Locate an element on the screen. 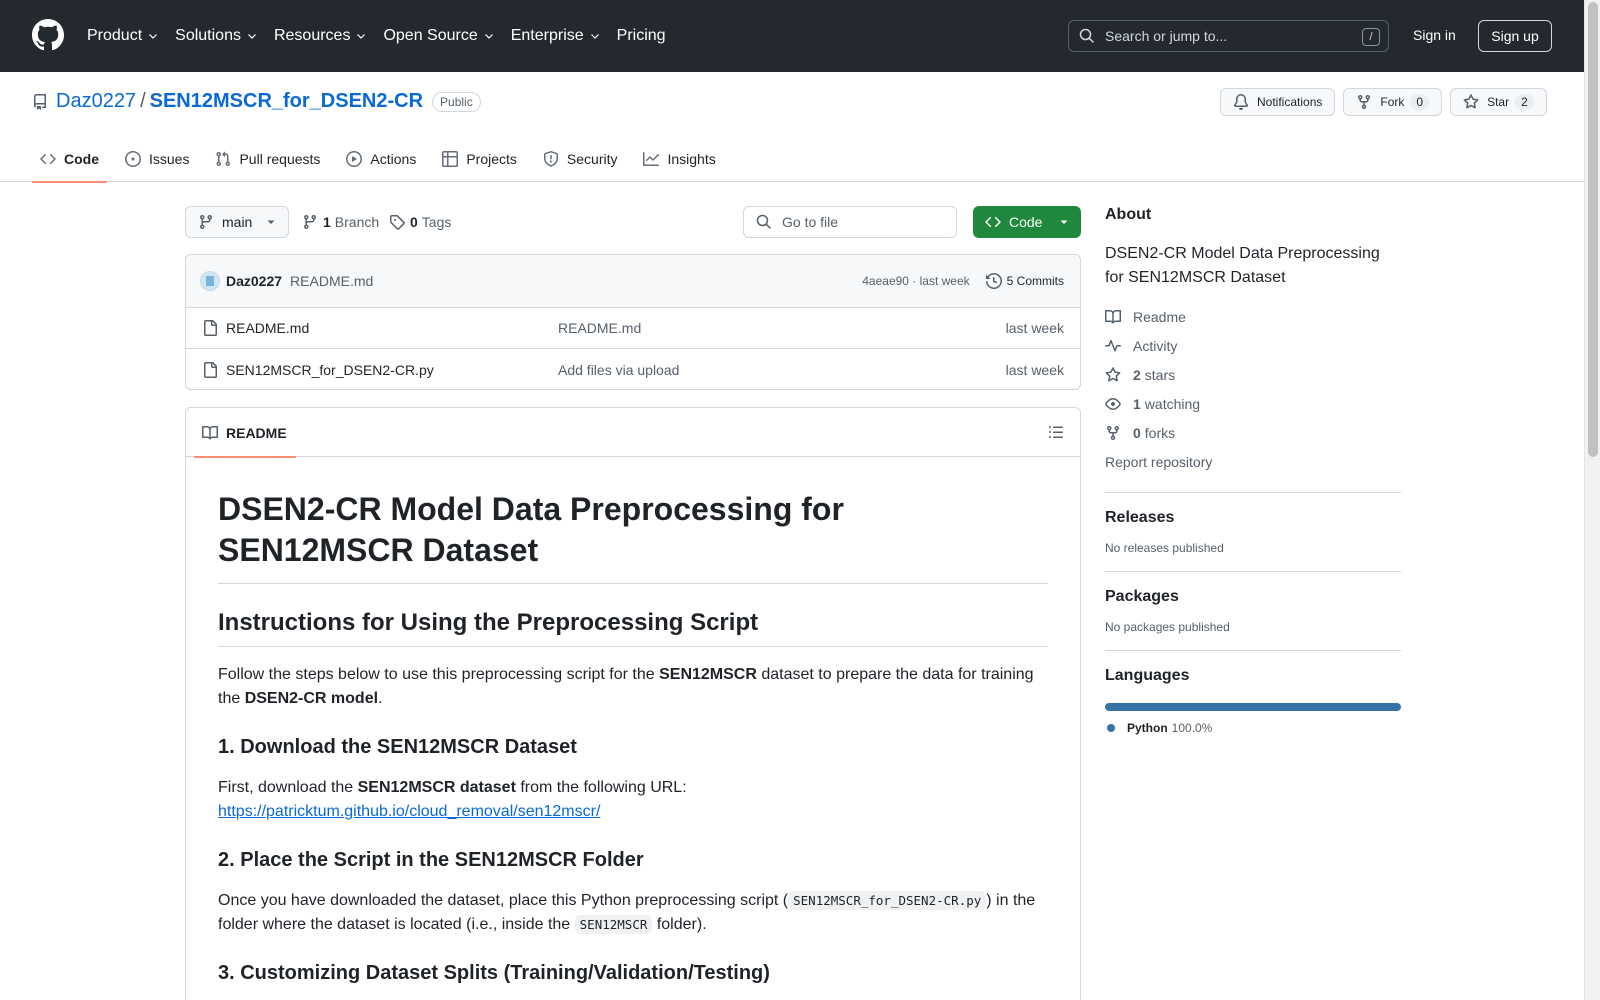 The height and width of the screenshot is (1000, 1600). commit-count: 5 Commits is located at coordinates (1035, 281).